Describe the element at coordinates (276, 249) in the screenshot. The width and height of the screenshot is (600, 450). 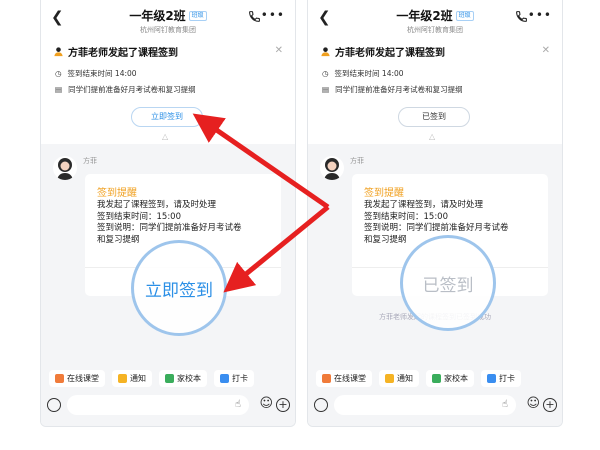
I see `arrow-to-zoomed-button` at that location.